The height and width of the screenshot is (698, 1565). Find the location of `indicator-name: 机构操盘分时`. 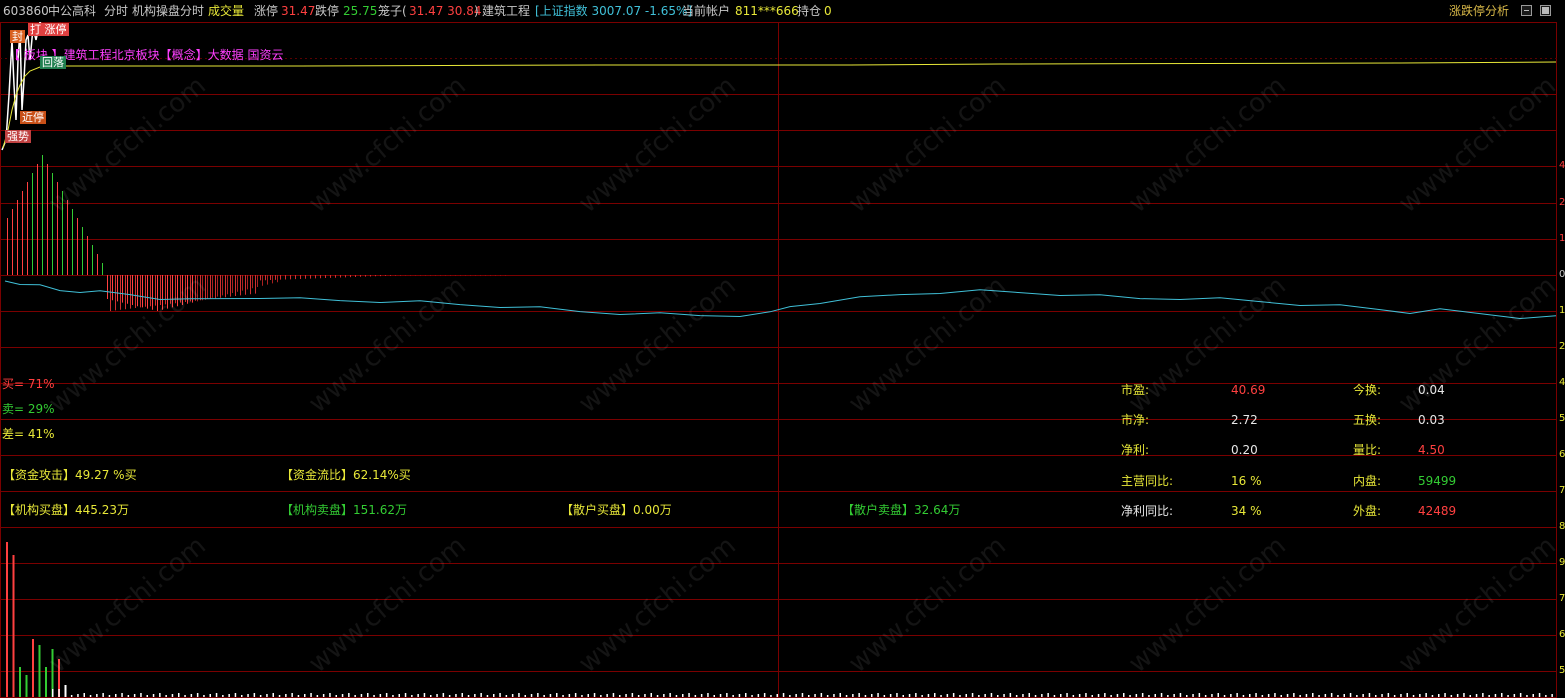

indicator-name: 机构操盘分时 is located at coordinates (168, 11).